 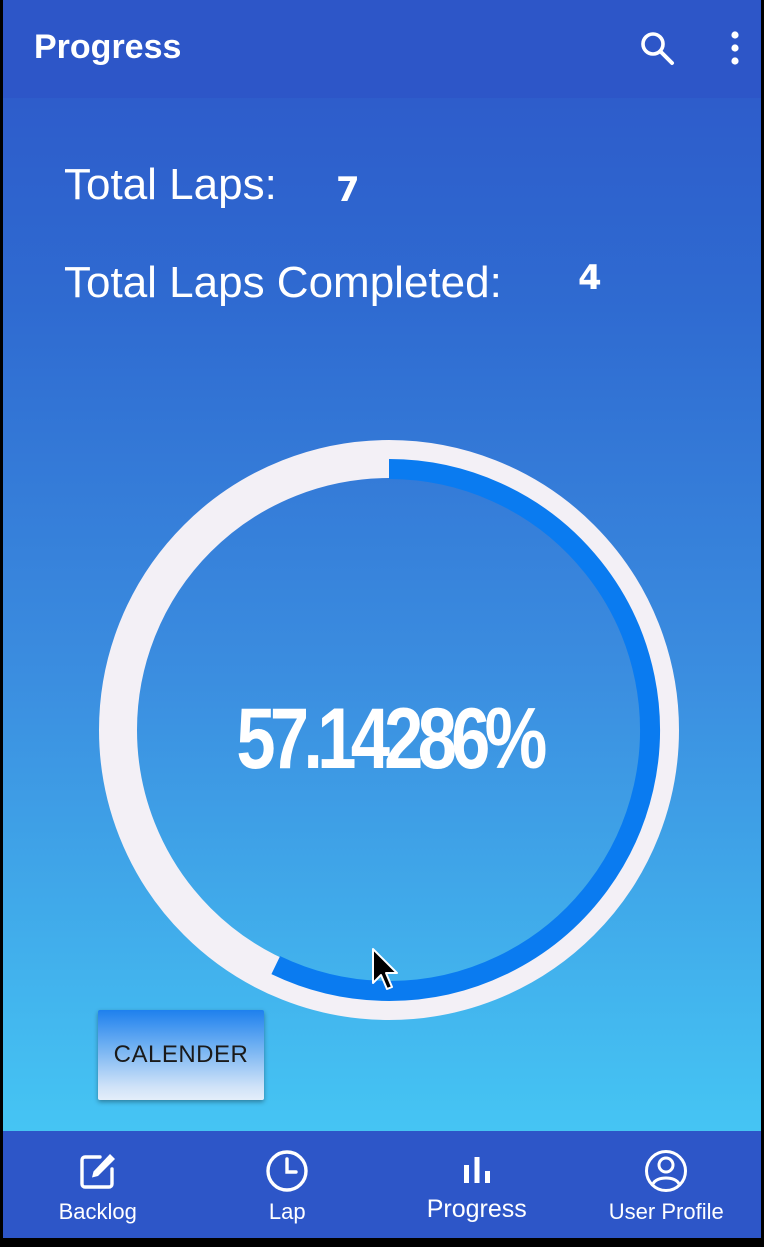 I want to click on progress-percent: 57.14286%, so click(x=391, y=739).